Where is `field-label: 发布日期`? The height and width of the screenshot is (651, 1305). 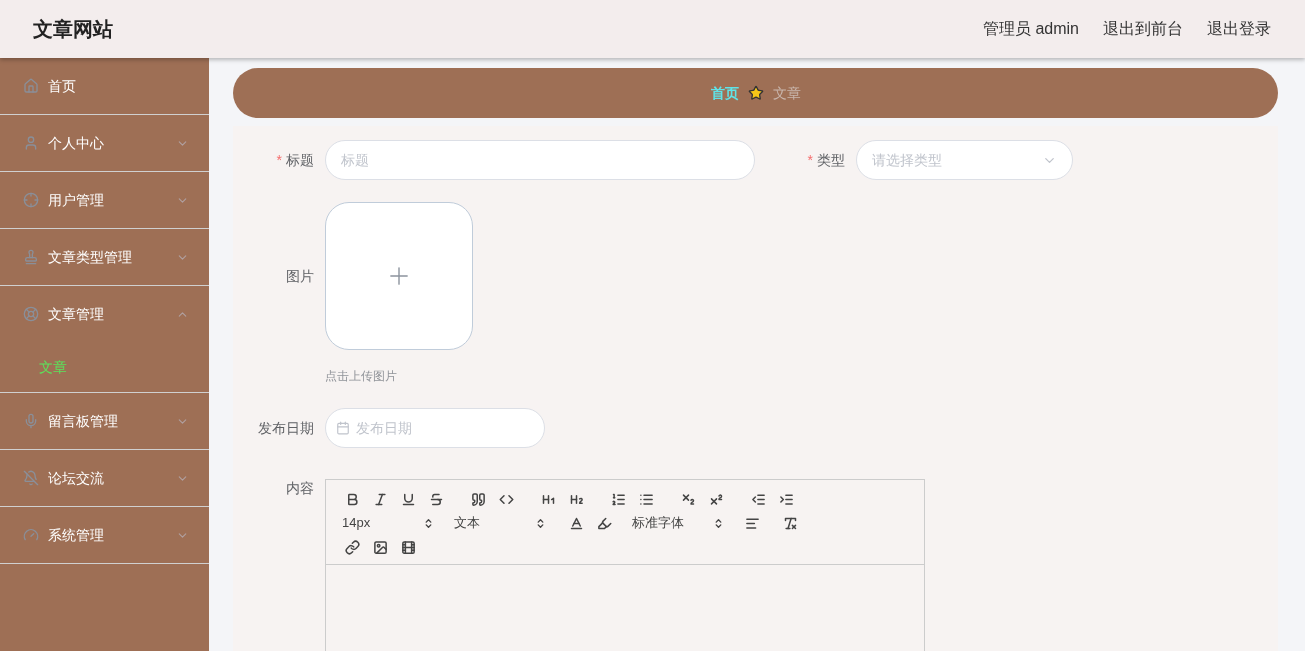 field-label: 发布日期 is located at coordinates (286, 428).